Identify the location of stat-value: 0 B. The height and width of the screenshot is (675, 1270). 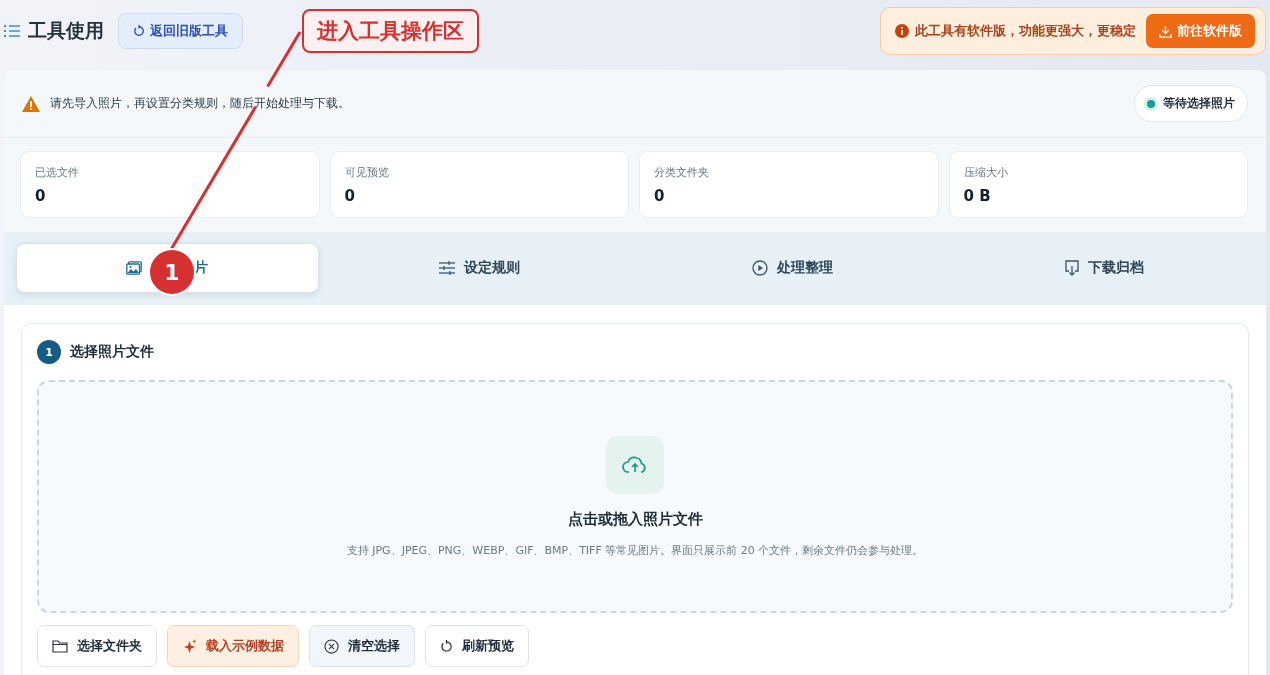
(977, 196).